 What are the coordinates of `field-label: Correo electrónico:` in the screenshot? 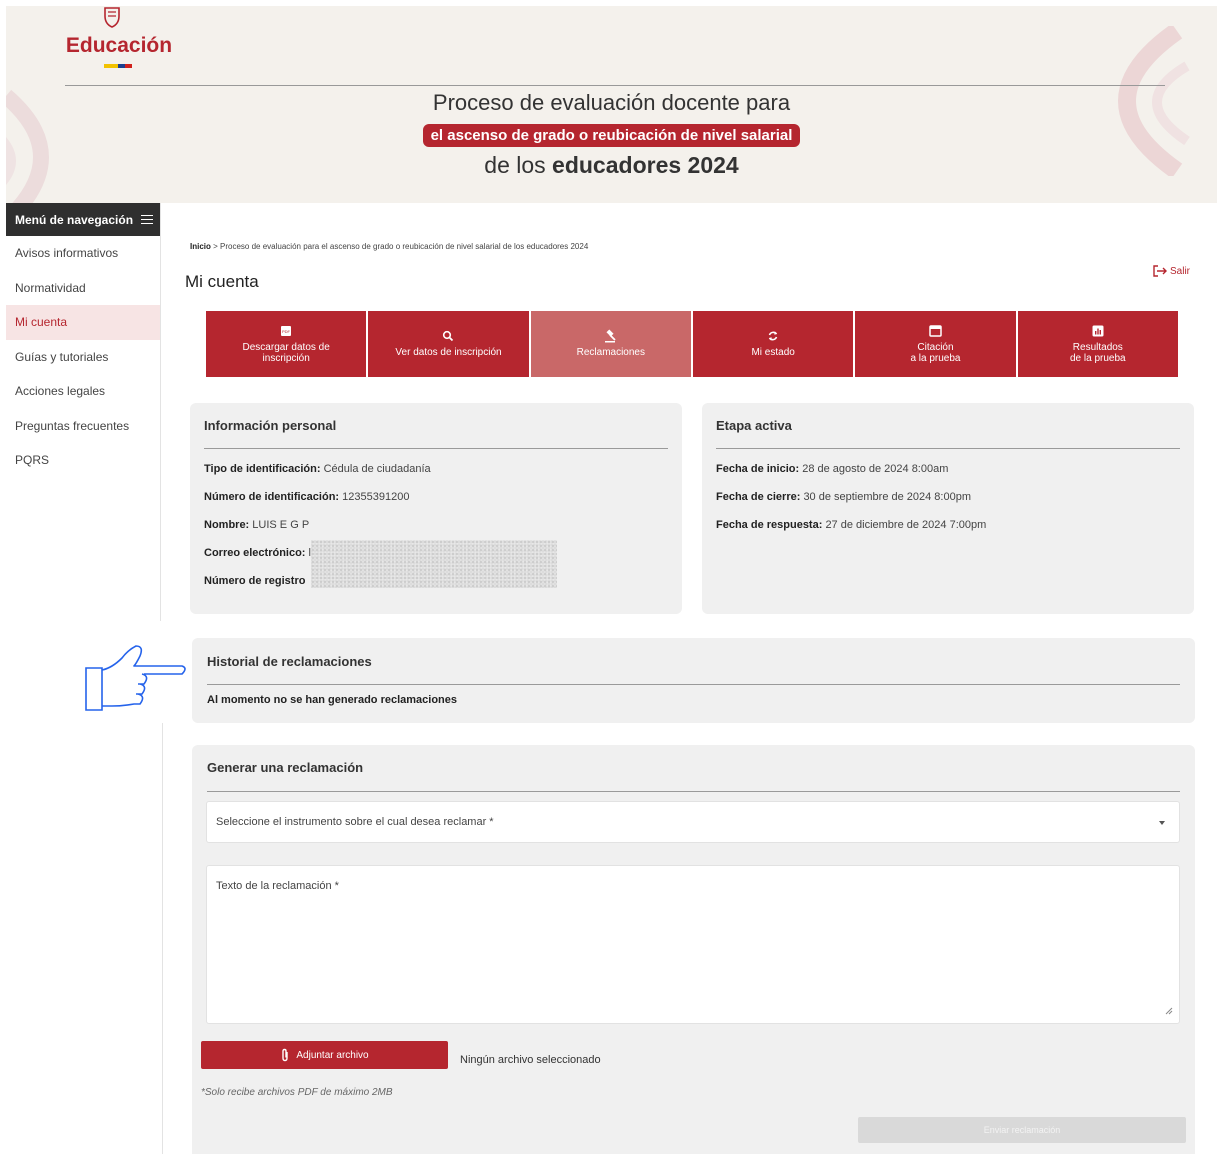 It's located at (255, 553).